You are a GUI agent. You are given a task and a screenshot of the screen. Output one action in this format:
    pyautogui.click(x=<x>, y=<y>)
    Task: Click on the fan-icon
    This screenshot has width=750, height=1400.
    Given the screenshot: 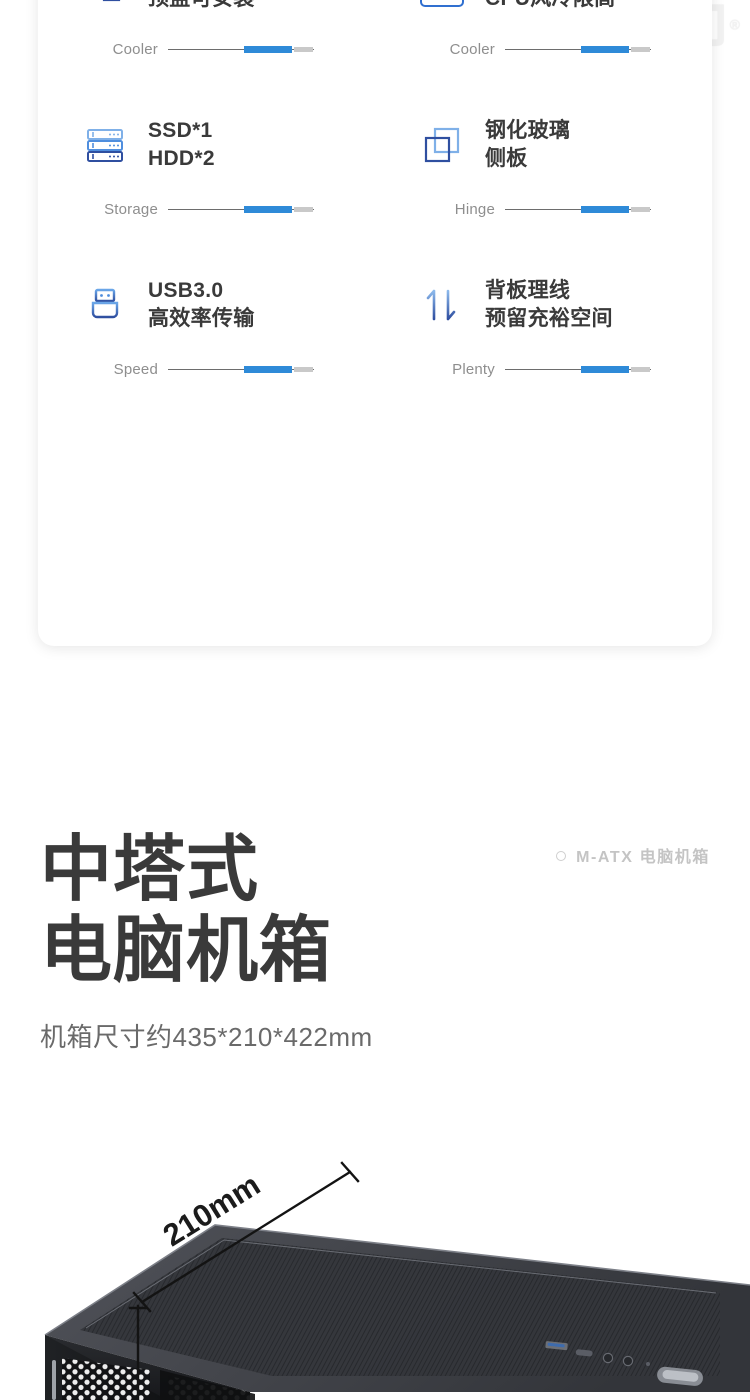 What is the action you would take?
    pyautogui.click(x=442, y=7)
    